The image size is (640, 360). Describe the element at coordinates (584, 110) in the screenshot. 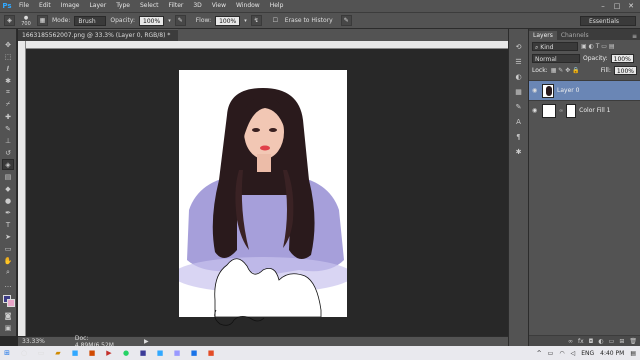

I see `layer-row-color-fill: ◉ ∞ Color Fill 1` at that location.